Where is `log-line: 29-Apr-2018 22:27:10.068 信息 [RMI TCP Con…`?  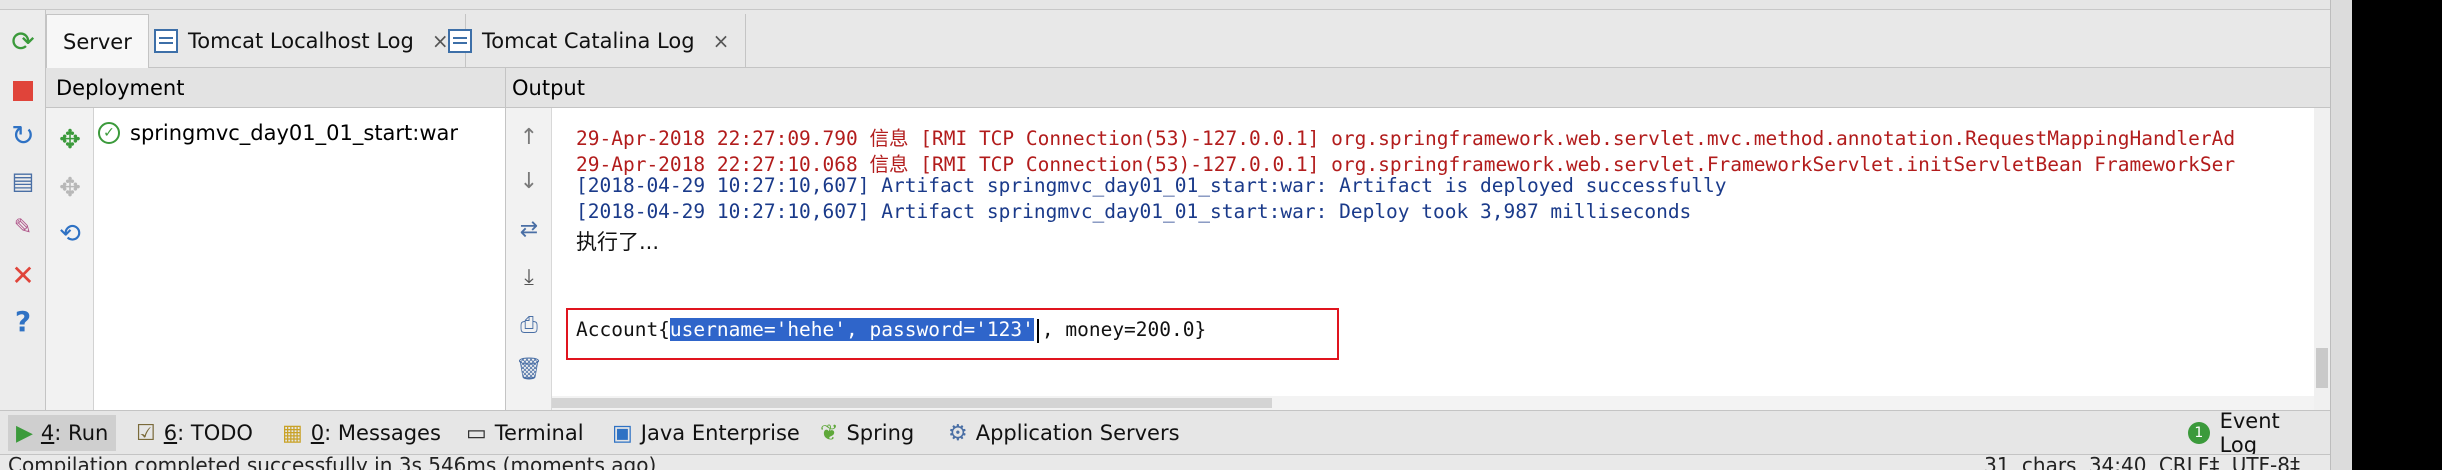 log-line: 29-Apr-2018 22:27:10.068 信息 [RMI TCP Con… is located at coordinates (1406, 164).